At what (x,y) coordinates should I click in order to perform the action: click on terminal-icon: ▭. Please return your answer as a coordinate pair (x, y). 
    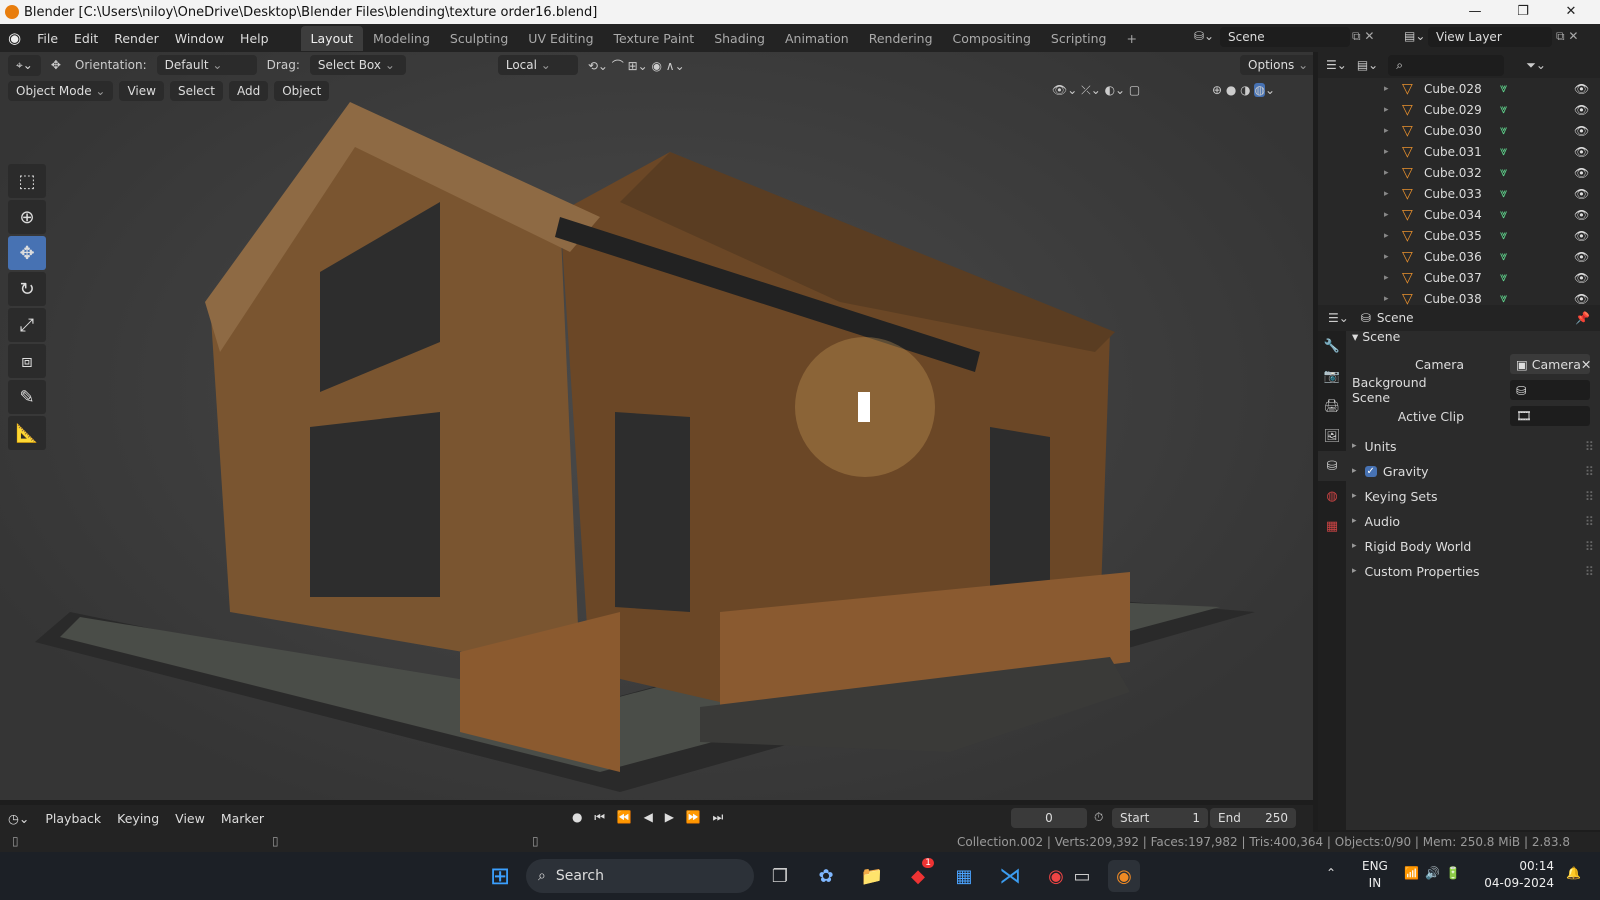
    Looking at the image, I should click on (1082, 876).